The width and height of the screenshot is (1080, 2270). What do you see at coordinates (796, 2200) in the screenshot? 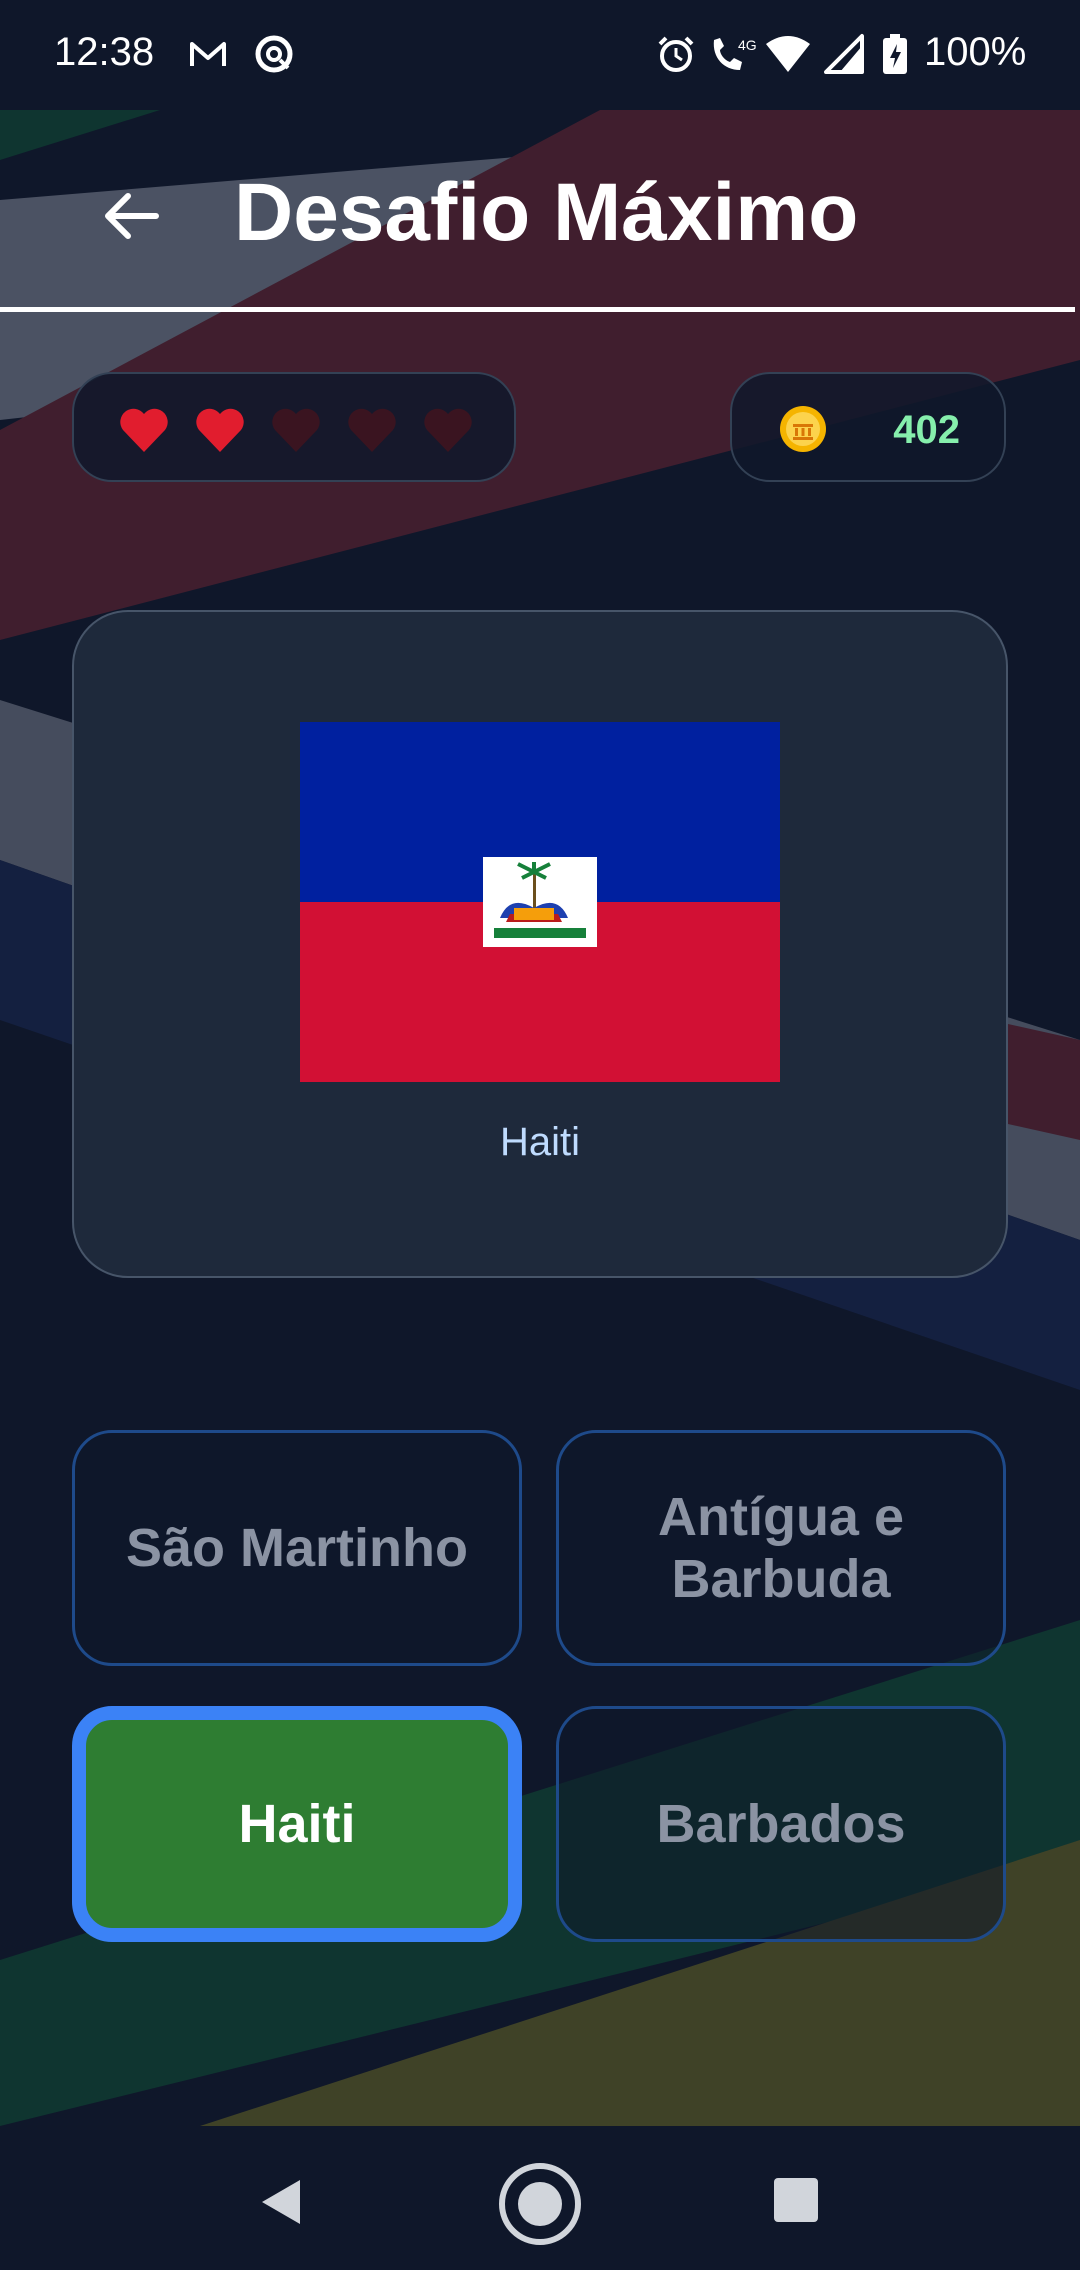
I see `nav-recents-icon` at bounding box center [796, 2200].